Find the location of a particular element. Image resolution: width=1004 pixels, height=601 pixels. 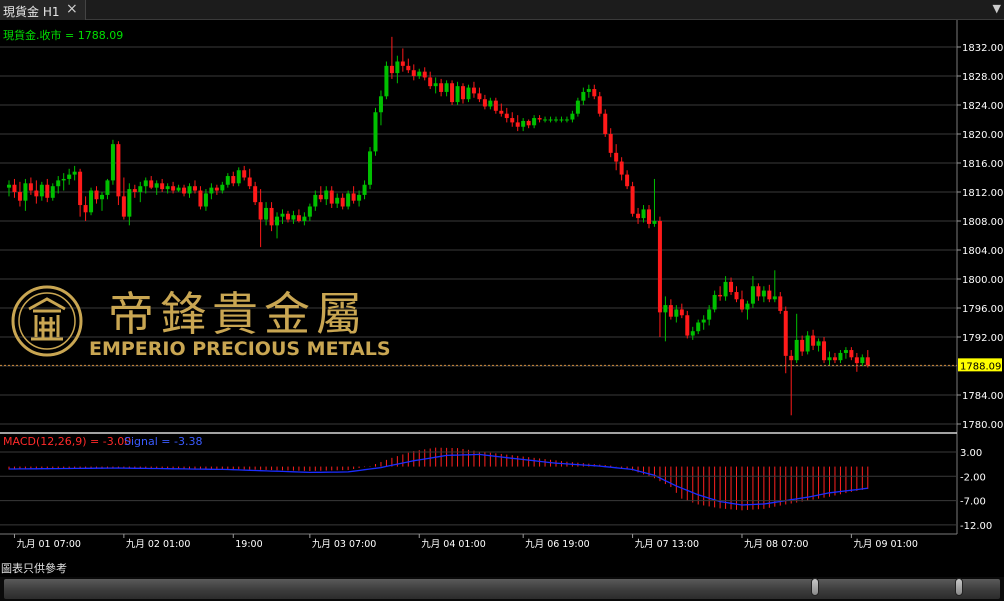

chevron-down-icon: ▼ is located at coordinates (997, 8).